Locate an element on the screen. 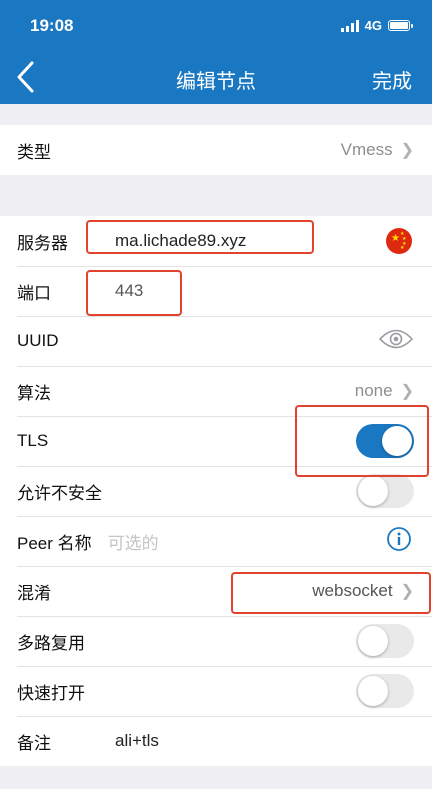 Image resolution: width=432 pixels, height=789 pixels. algorithm-value: none is located at coordinates (373, 390).